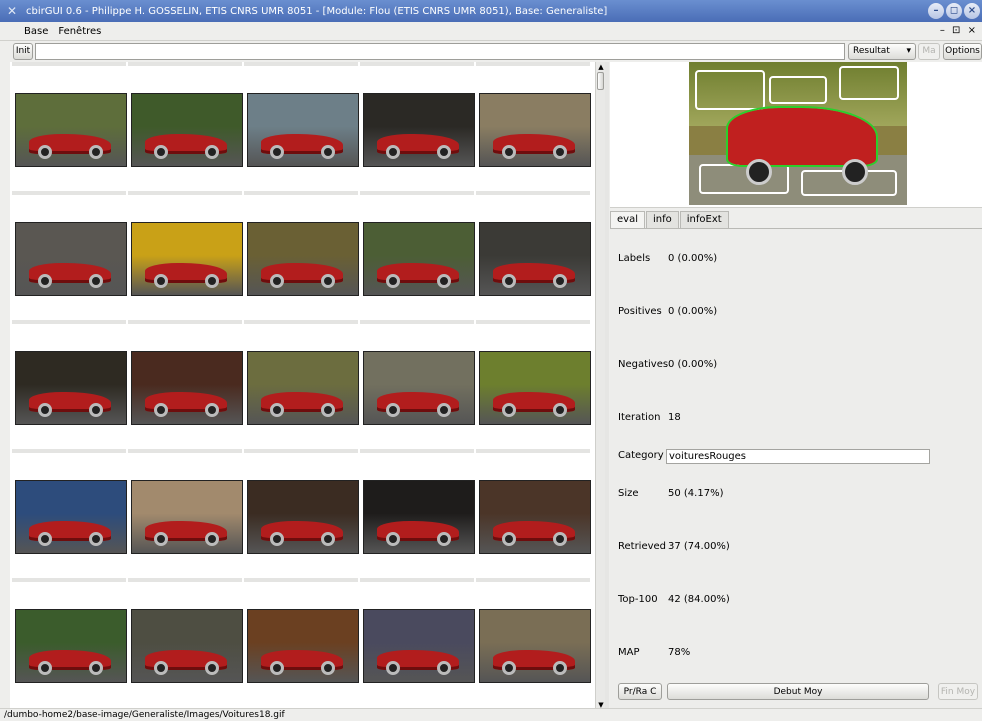 The height and width of the screenshot is (721, 982). Describe the element at coordinates (668, 364) in the screenshot. I see `stat-negatives: Negatives 0 (0.00%)` at that location.